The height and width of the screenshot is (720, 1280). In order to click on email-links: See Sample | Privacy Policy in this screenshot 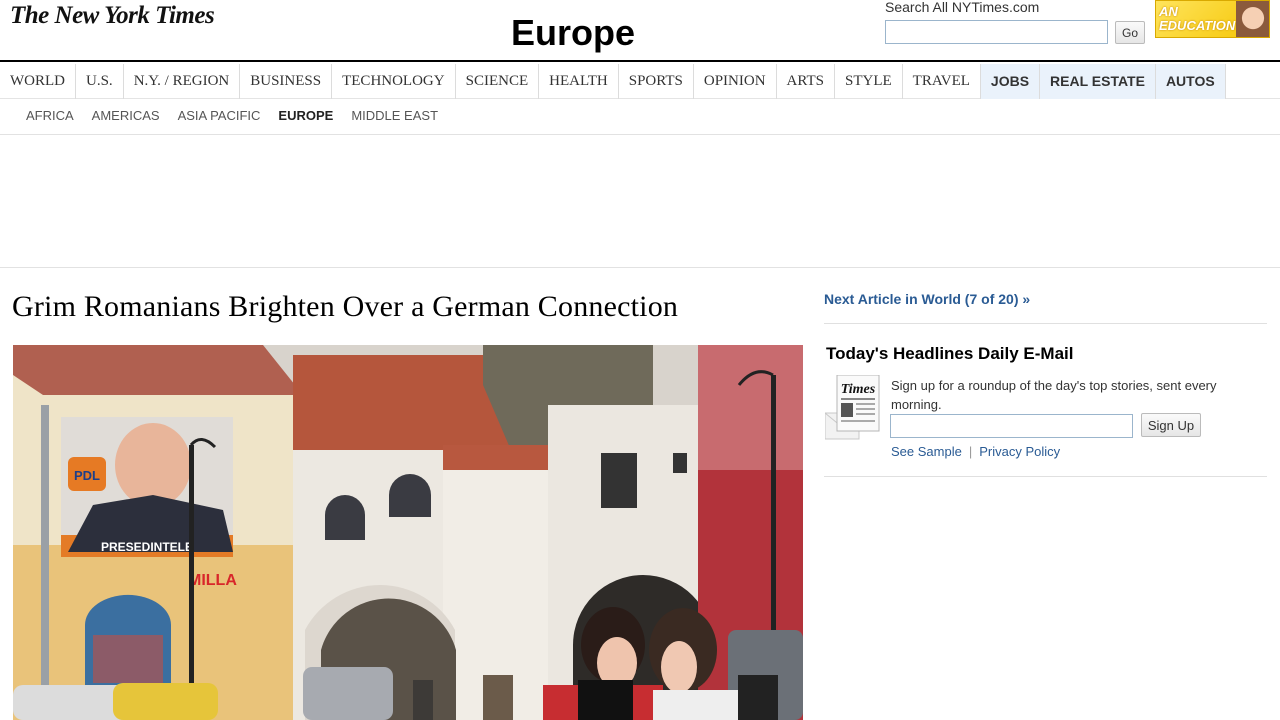, I will do `click(975, 451)`.